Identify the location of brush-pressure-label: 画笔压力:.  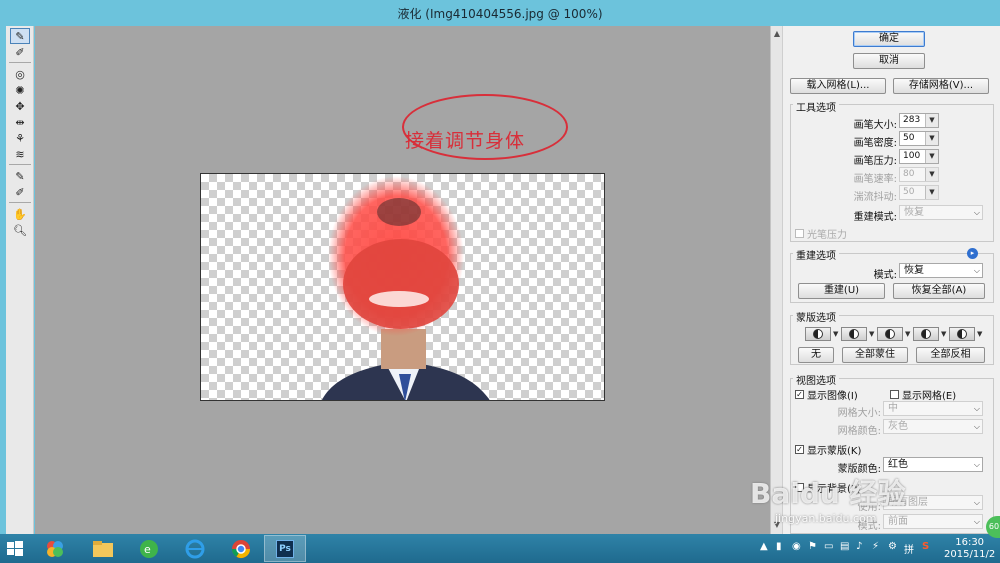
(875, 161).